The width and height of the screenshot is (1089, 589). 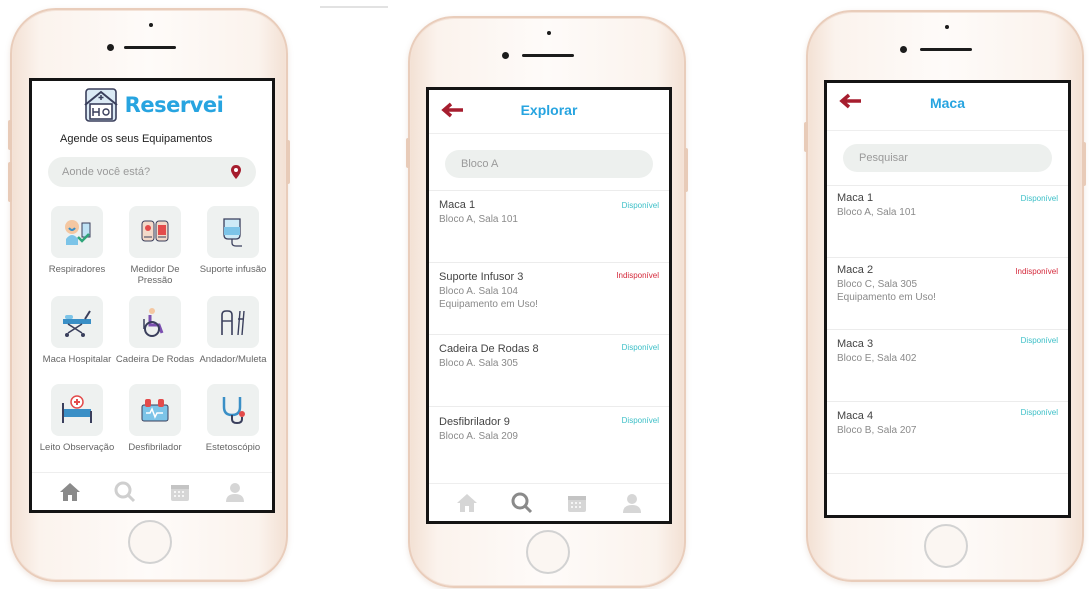 I want to click on search-placeholder: Aonde você está?, so click(x=106, y=172).